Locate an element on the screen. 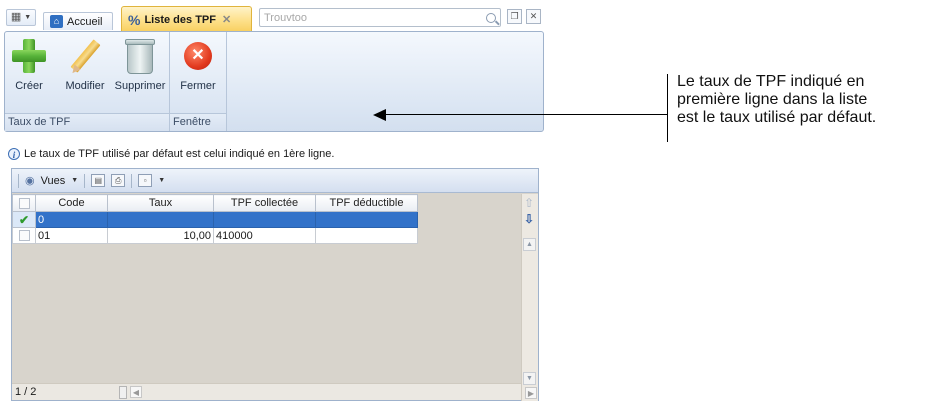 The height and width of the screenshot is (401, 930). column-header-taux: Taux is located at coordinates (160, 203).